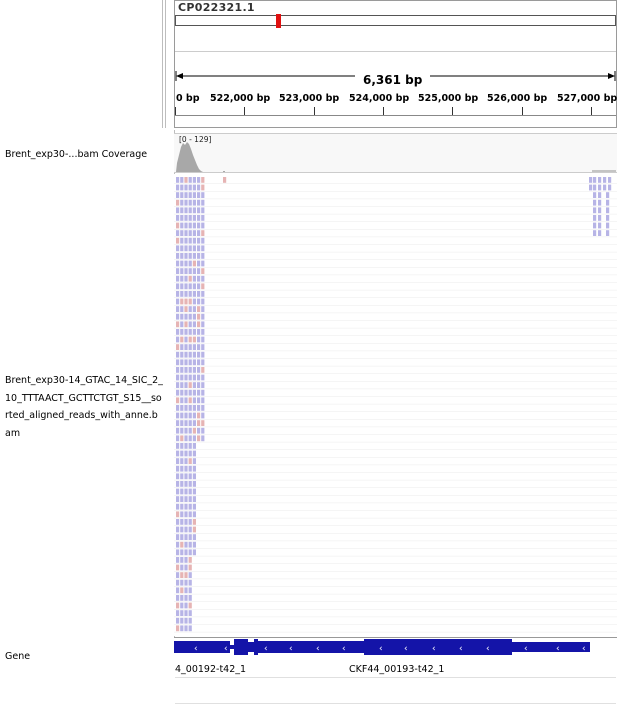  What do you see at coordinates (84, 657) in the screenshot?
I see `gene-track-name: Gene` at bounding box center [84, 657].